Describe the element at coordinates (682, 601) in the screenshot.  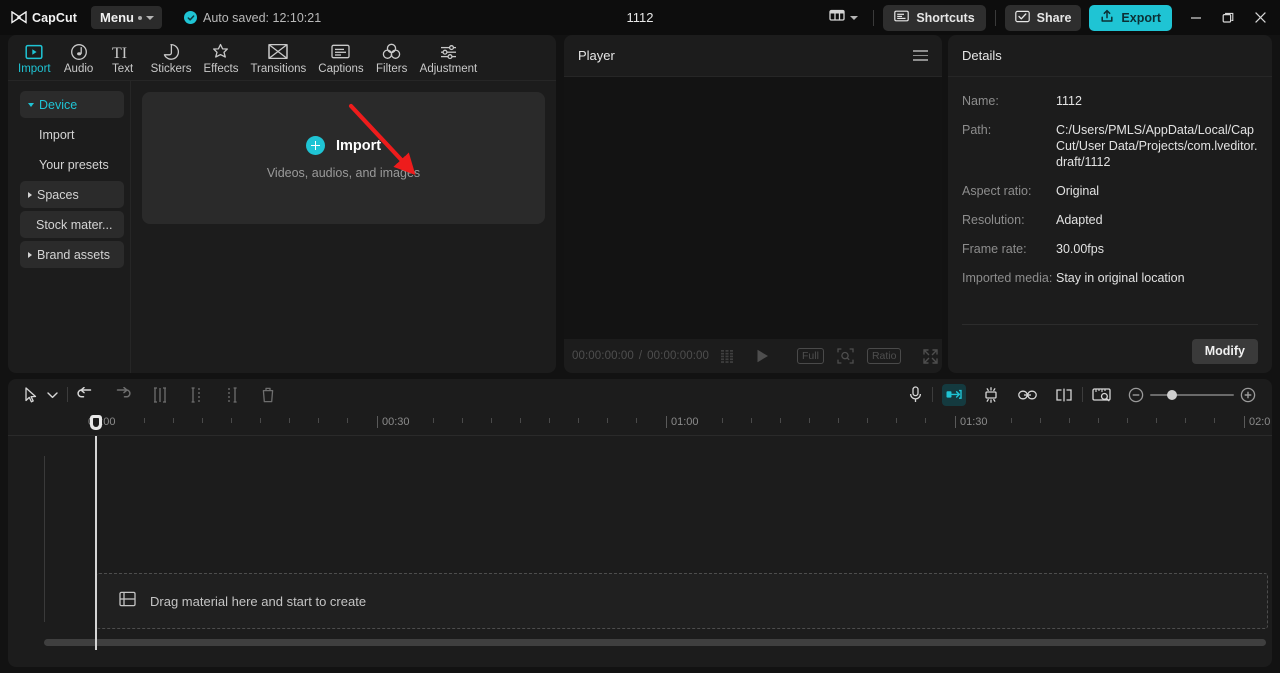
I see `timeline-drop-placeholder: Drag material here and start to create` at that location.